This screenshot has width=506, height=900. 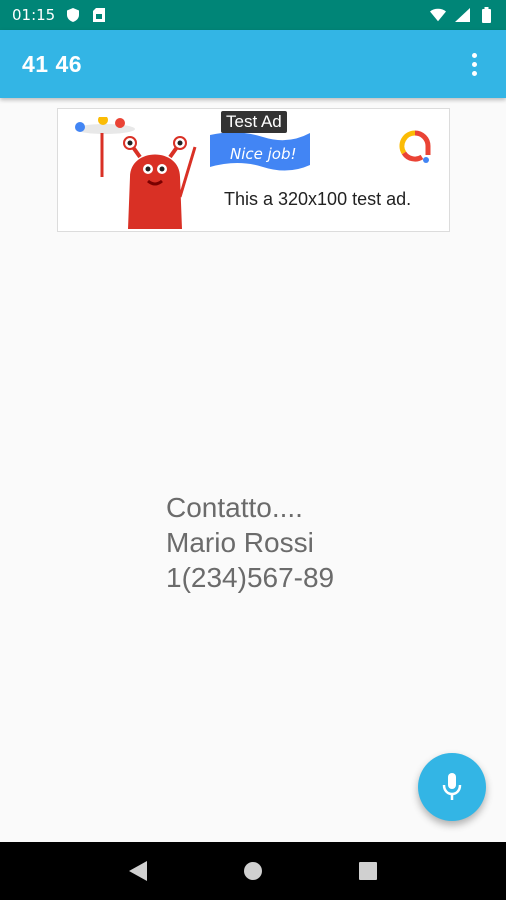 I want to click on contact-name: Mario Rossi, so click(x=240, y=542).